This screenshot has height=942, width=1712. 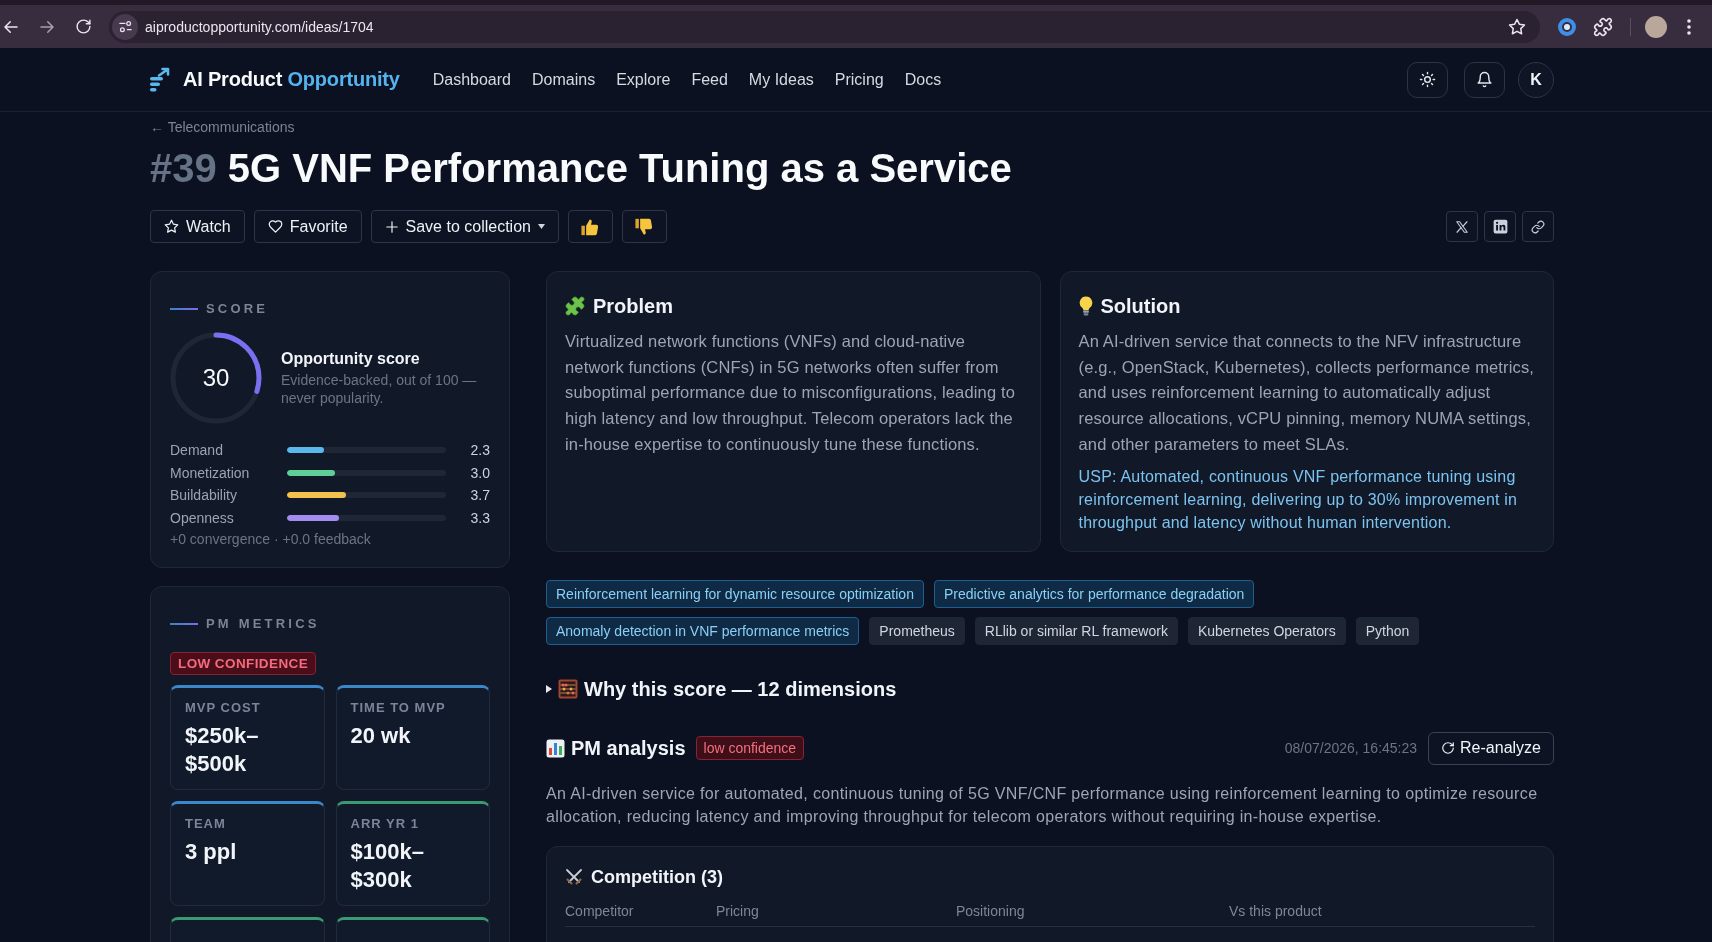 What do you see at coordinates (263, 624) in the screenshot?
I see `section-label: PM METRICS` at bounding box center [263, 624].